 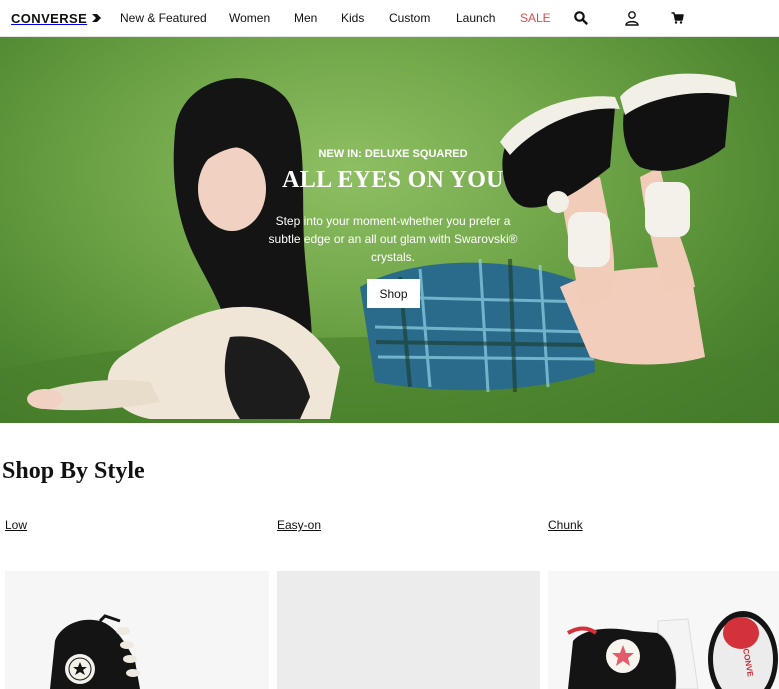 What do you see at coordinates (352, 18) in the screenshot?
I see `nav-item-kids: Kids` at bounding box center [352, 18].